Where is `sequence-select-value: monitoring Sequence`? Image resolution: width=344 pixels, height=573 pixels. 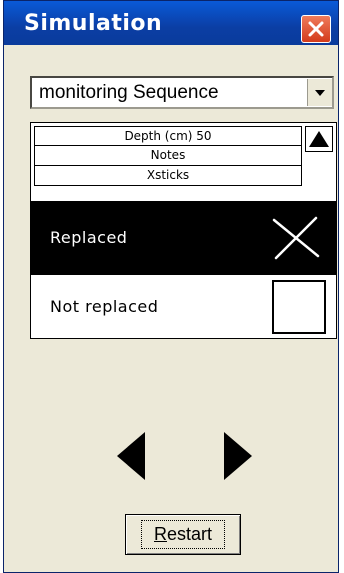 sequence-select-value: monitoring Sequence is located at coordinates (129, 92).